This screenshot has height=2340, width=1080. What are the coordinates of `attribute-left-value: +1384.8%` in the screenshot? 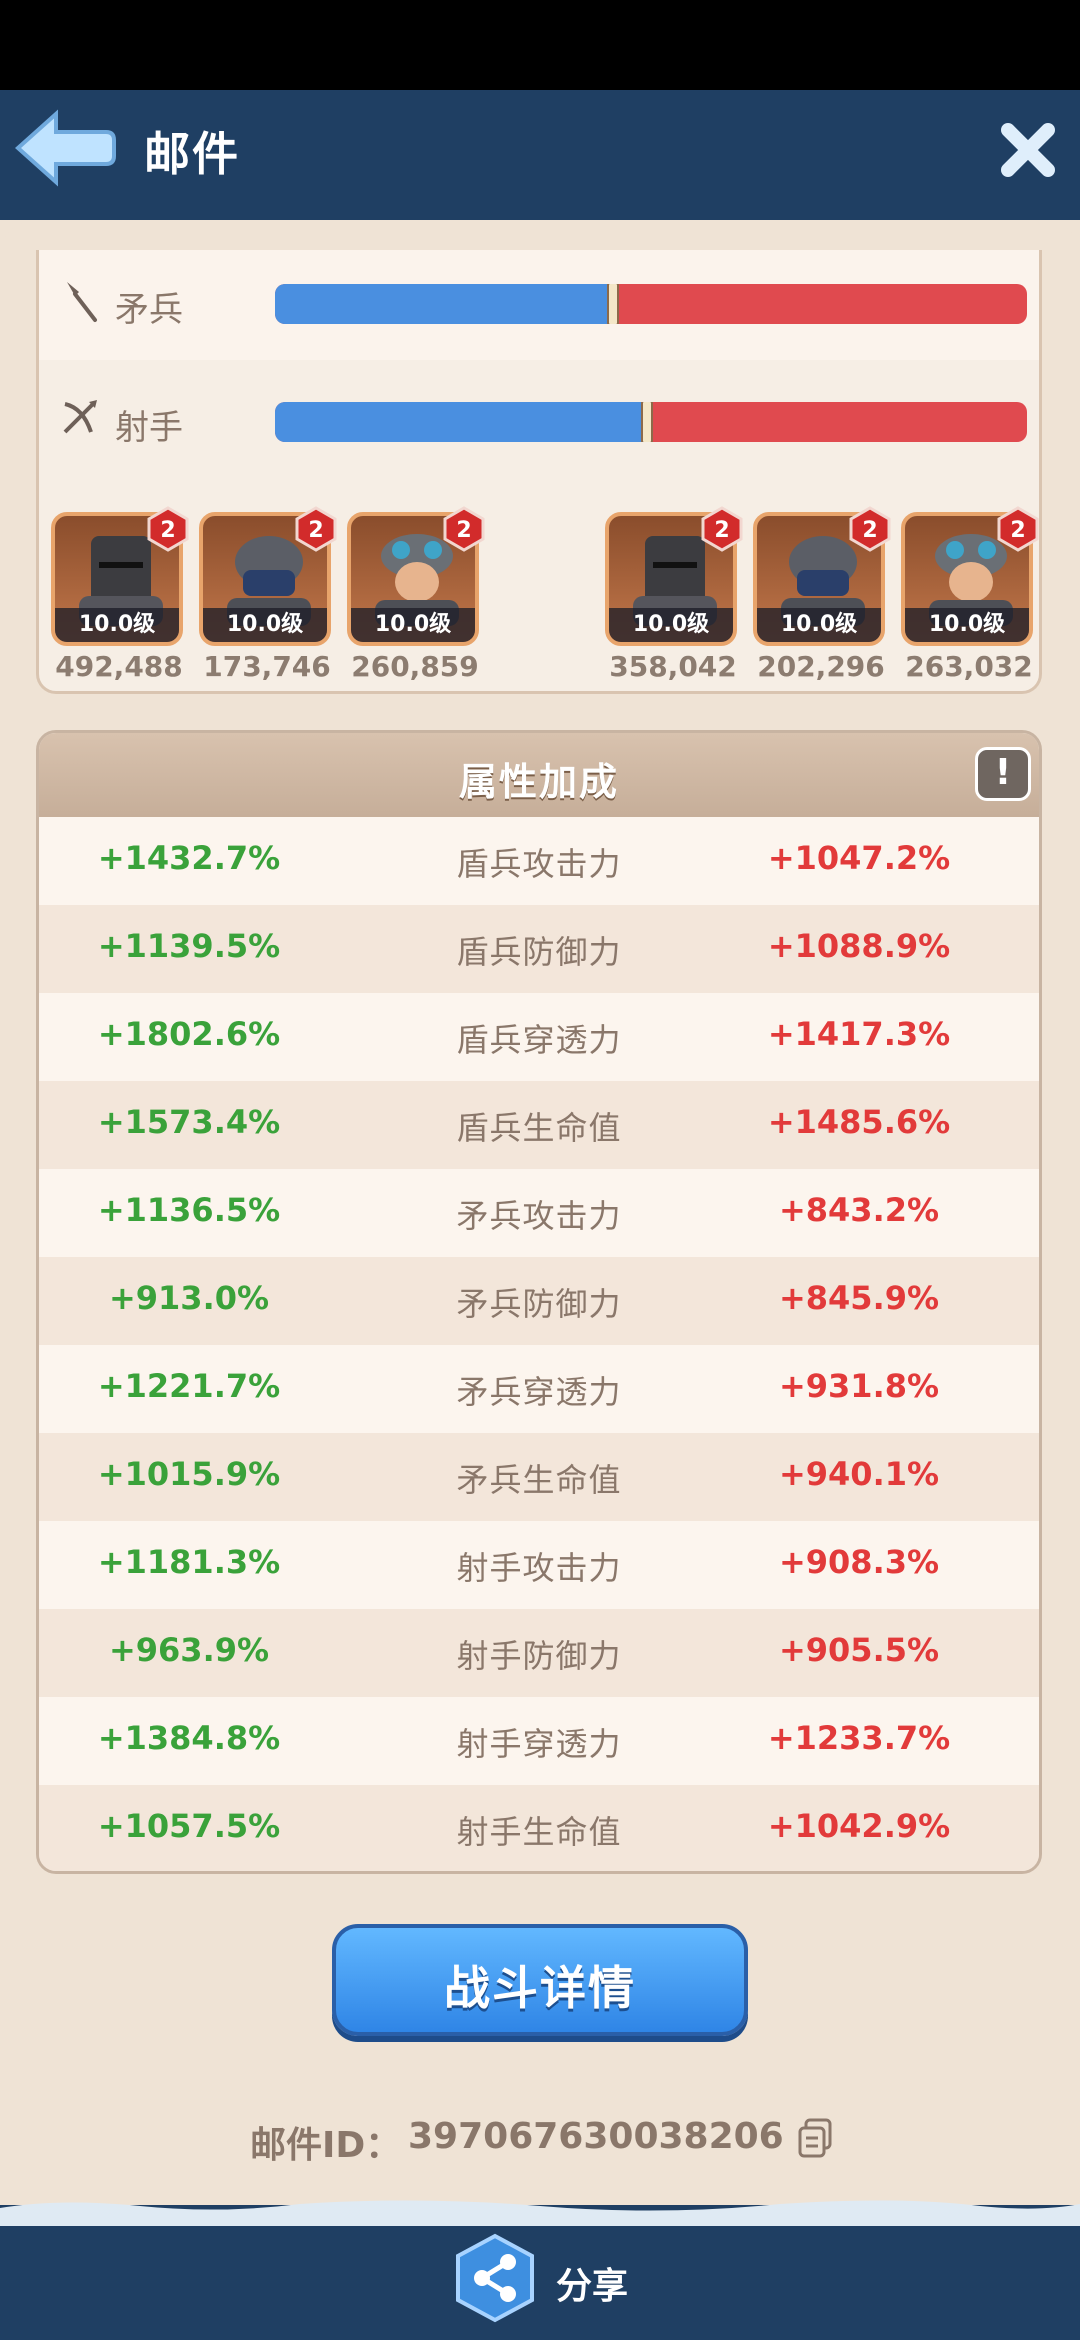 It's located at (189, 1738).